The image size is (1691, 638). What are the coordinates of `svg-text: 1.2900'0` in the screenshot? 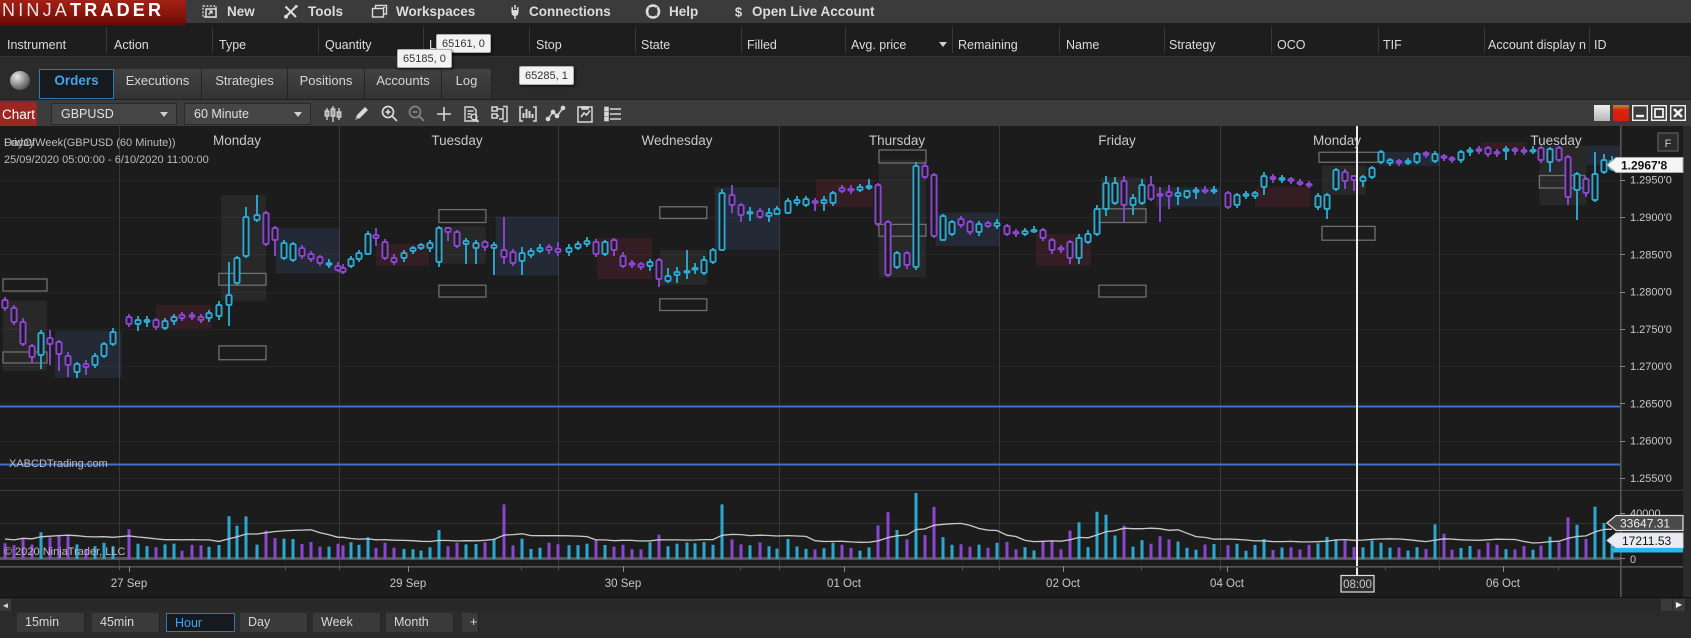 It's located at (1651, 218).